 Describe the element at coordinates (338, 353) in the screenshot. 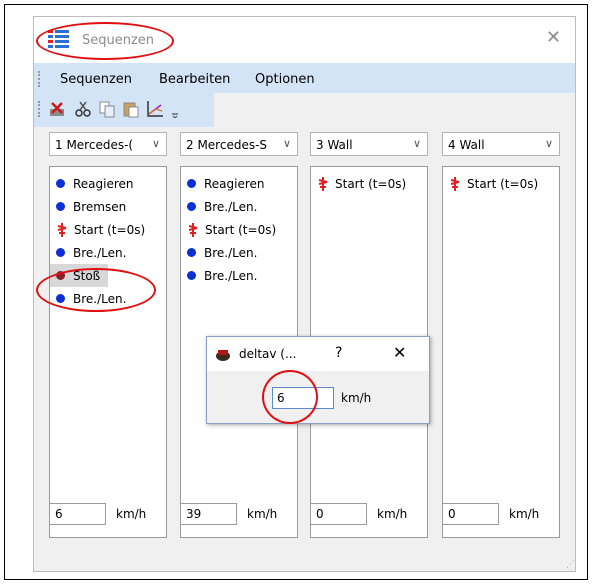

I see `help-icon: ?` at that location.